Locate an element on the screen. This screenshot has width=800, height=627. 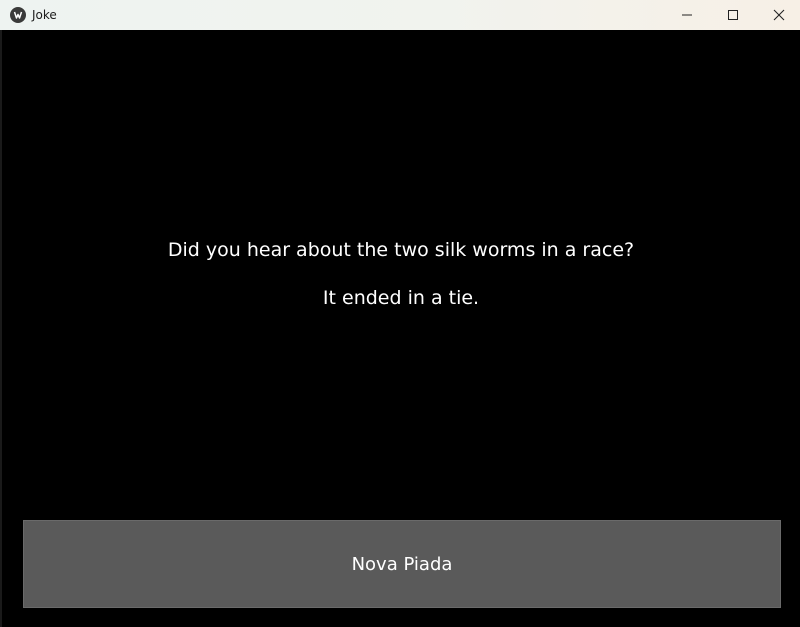
new-joke-button: Nova Piada is located at coordinates (402, 564).